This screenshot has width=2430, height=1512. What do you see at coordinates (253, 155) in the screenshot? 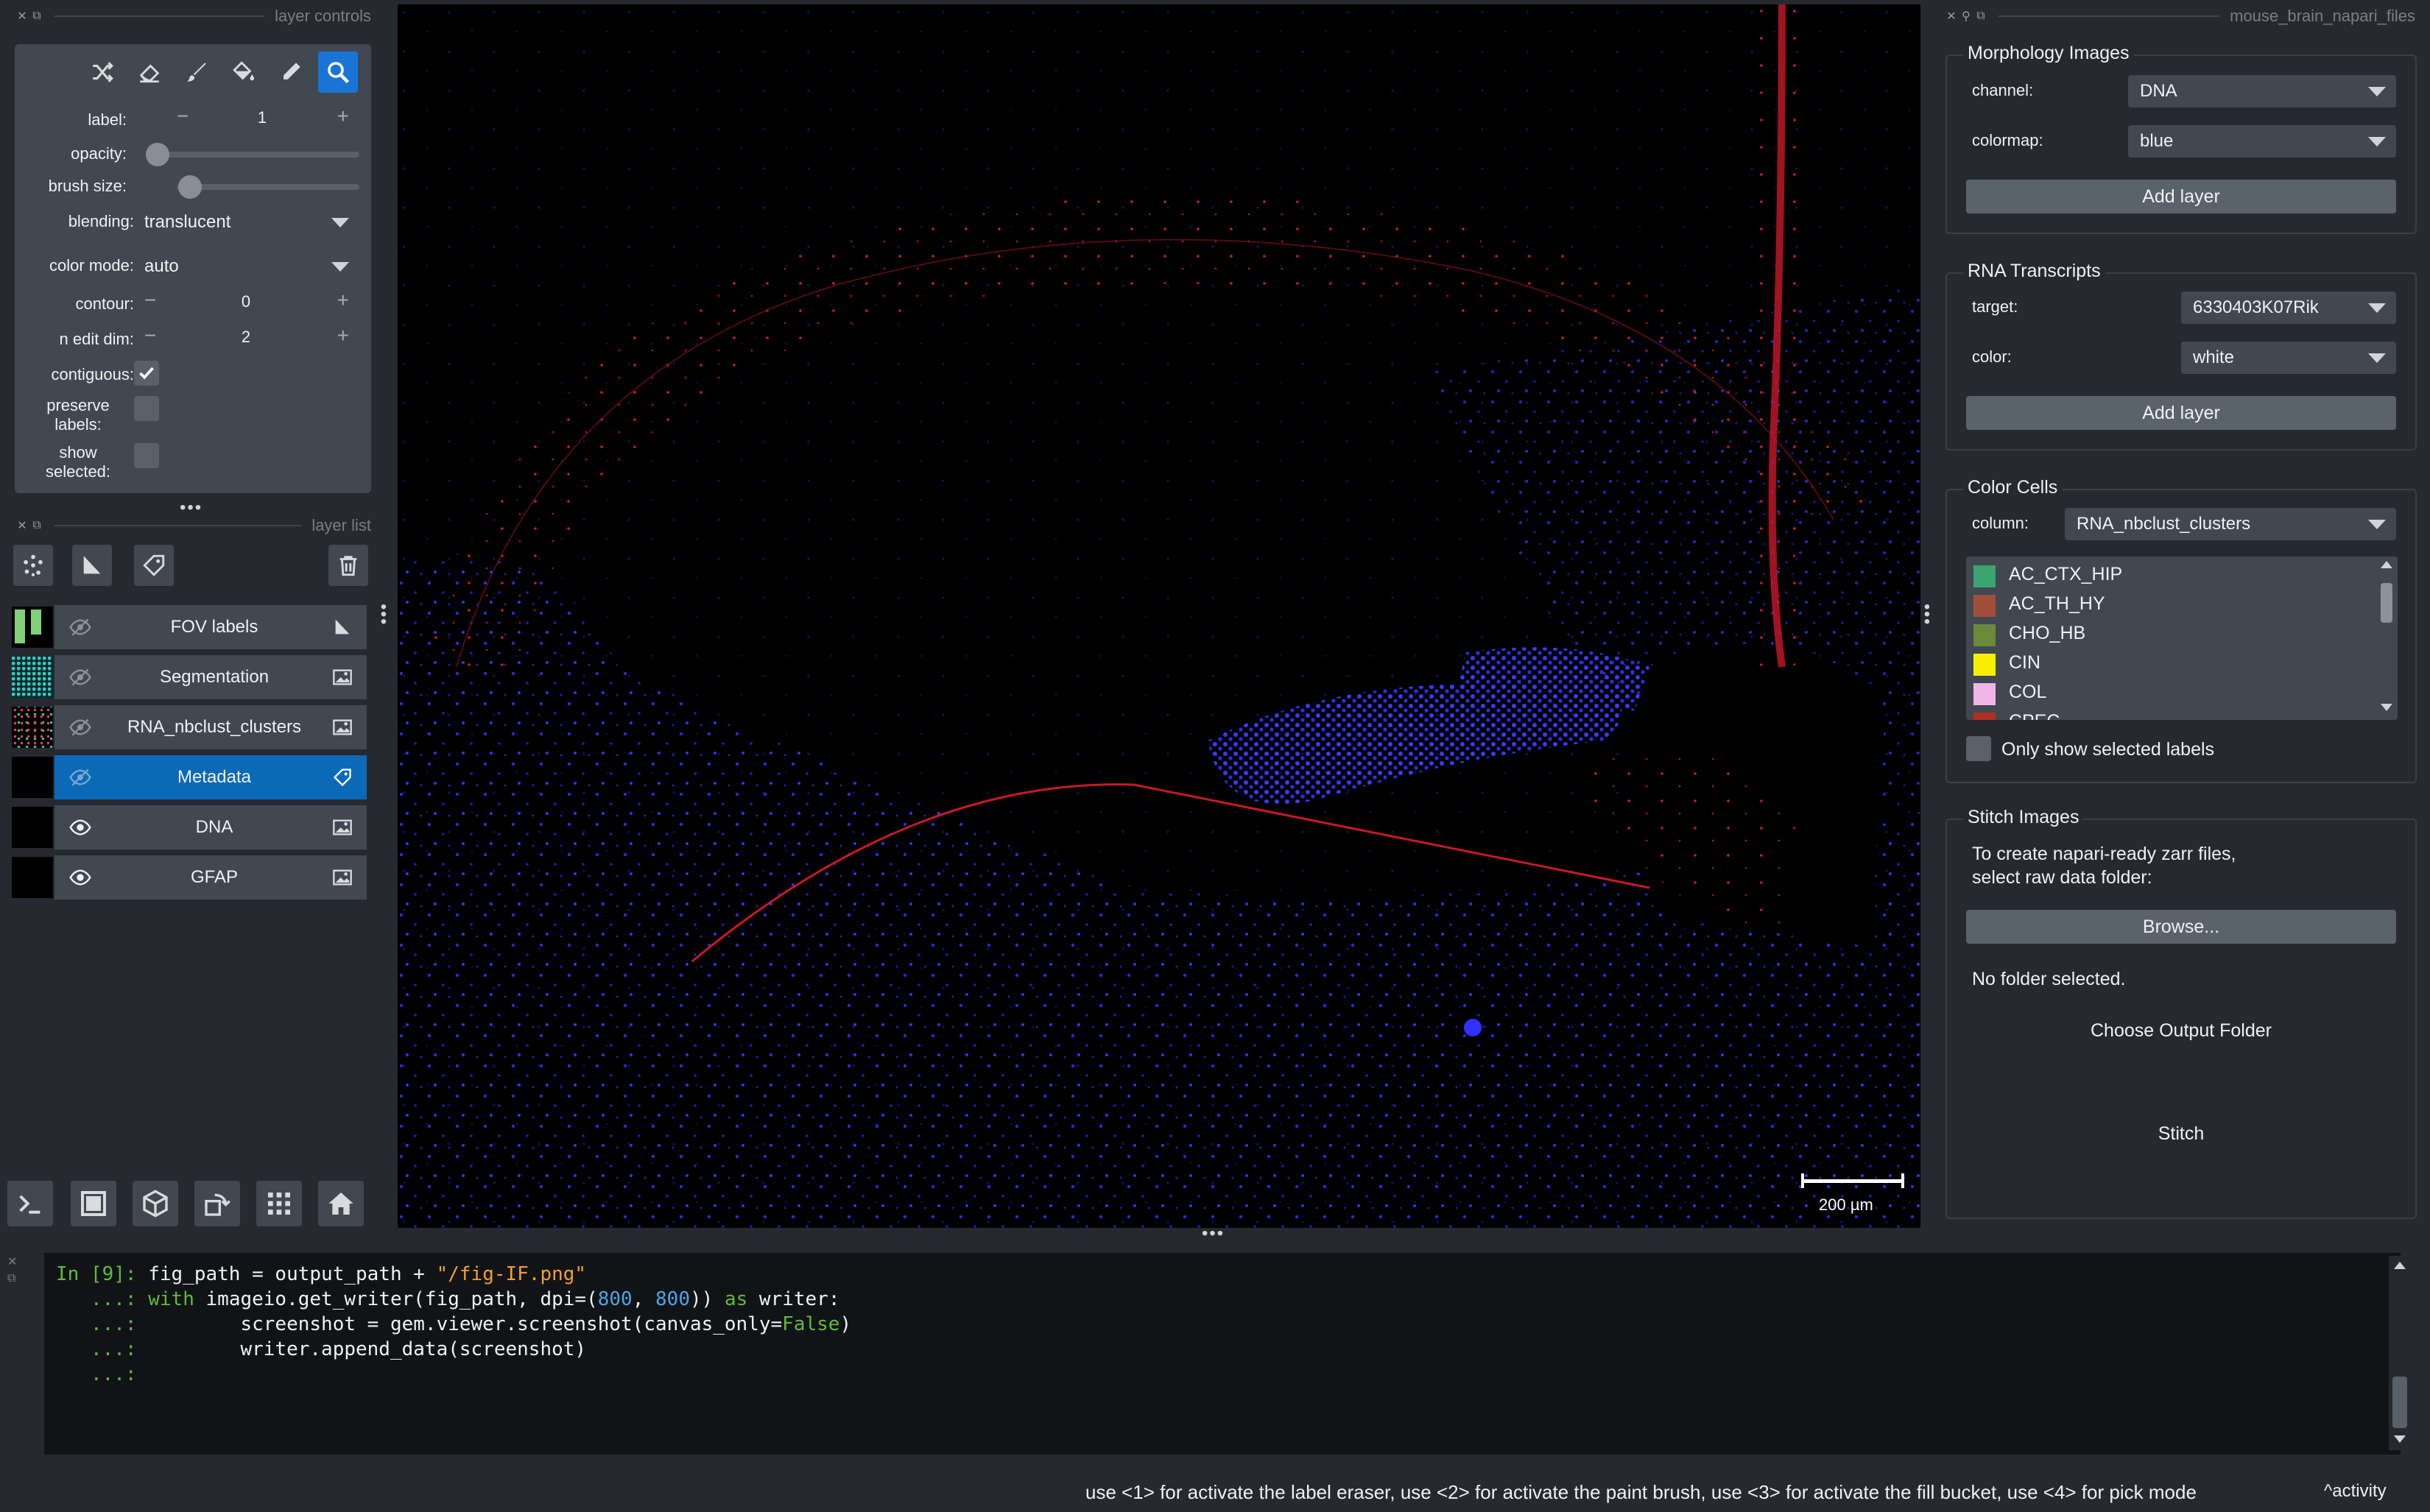
I see `opacity-slider` at bounding box center [253, 155].